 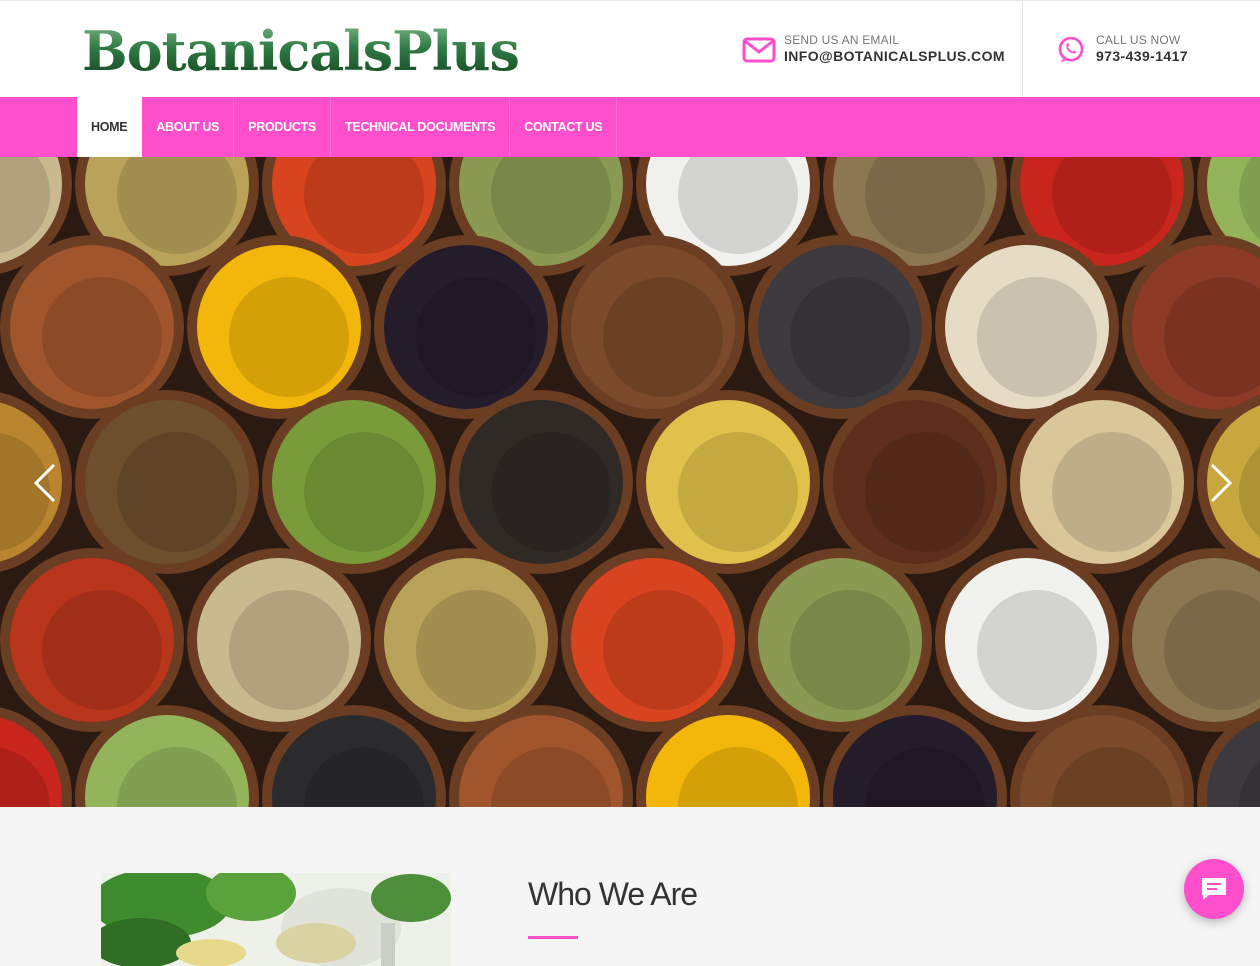 What do you see at coordinates (553, 937) in the screenshot?
I see `title-underline` at bounding box center [553, 937].